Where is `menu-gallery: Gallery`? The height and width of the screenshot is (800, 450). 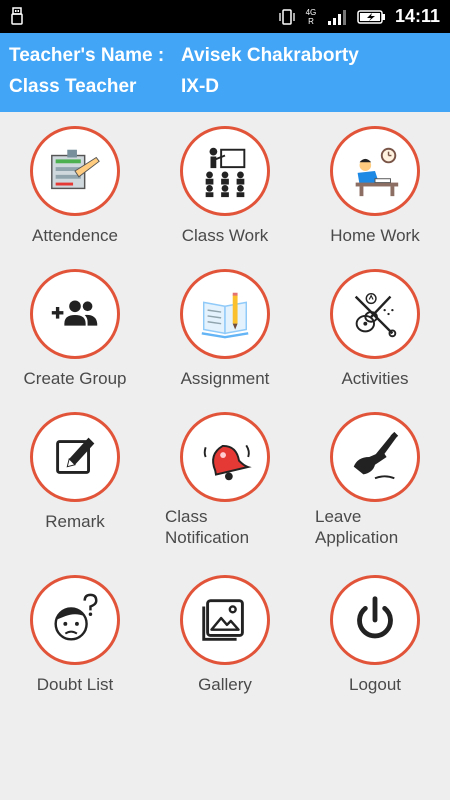 menu-gallery: Gallery is located at coordinates (225, 645).